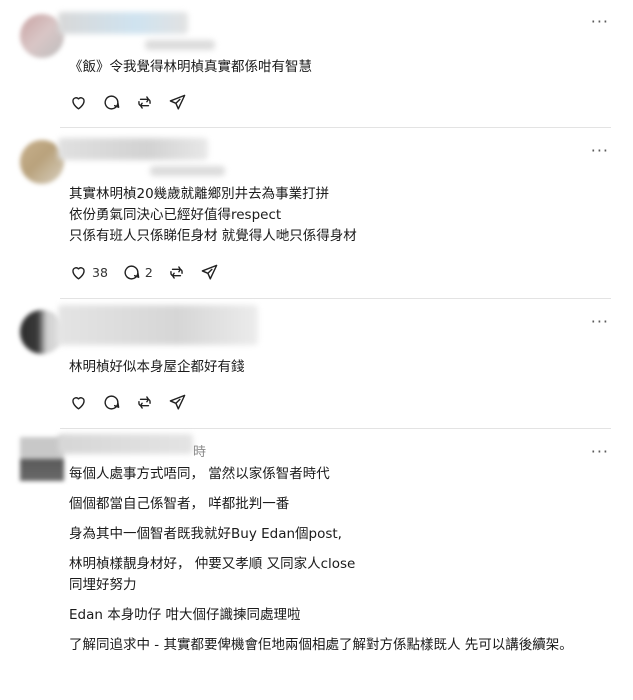 The width and height of the screenshot is (633, 700). I want to click on post-line: 林明楨好似本身屋企都好有錢, so click(157, 367).